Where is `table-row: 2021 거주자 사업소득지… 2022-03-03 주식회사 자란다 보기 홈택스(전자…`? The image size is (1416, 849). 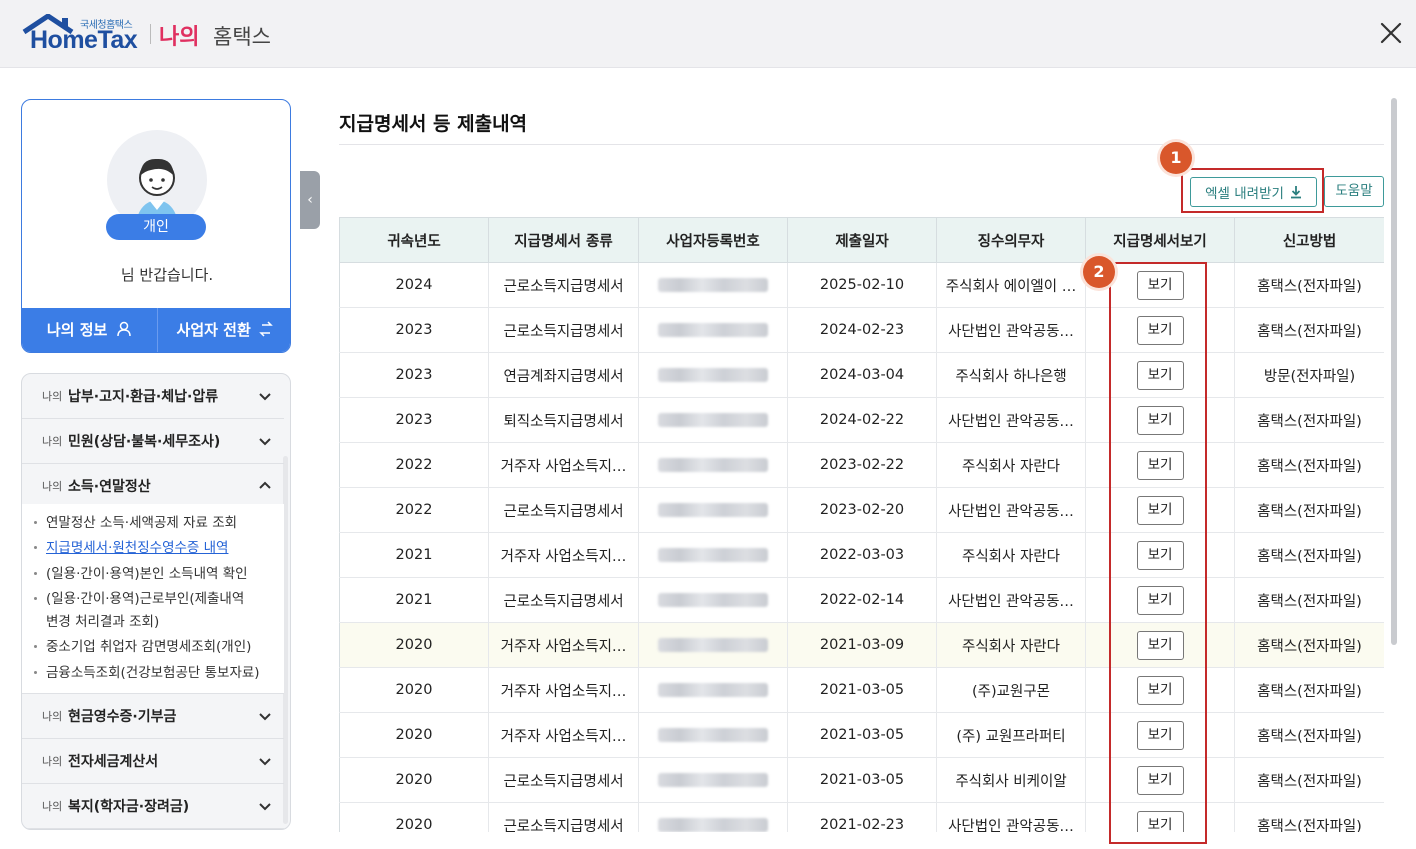
table-row: 2021 거주자 사업소득지… 2022-03-03 주식회사 자란다 보기 홈택스(전자… is located at coordinates (861, 555).